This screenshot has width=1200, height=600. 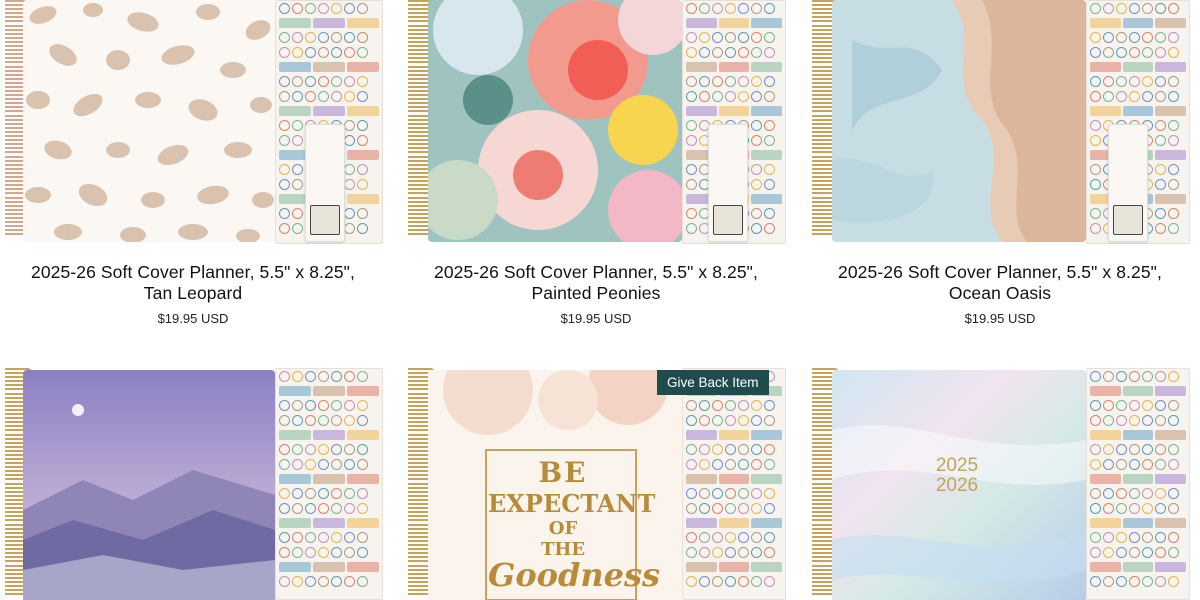 I want to click on product-title-line-2: Painted Peonies, so click(x=596, y=293).